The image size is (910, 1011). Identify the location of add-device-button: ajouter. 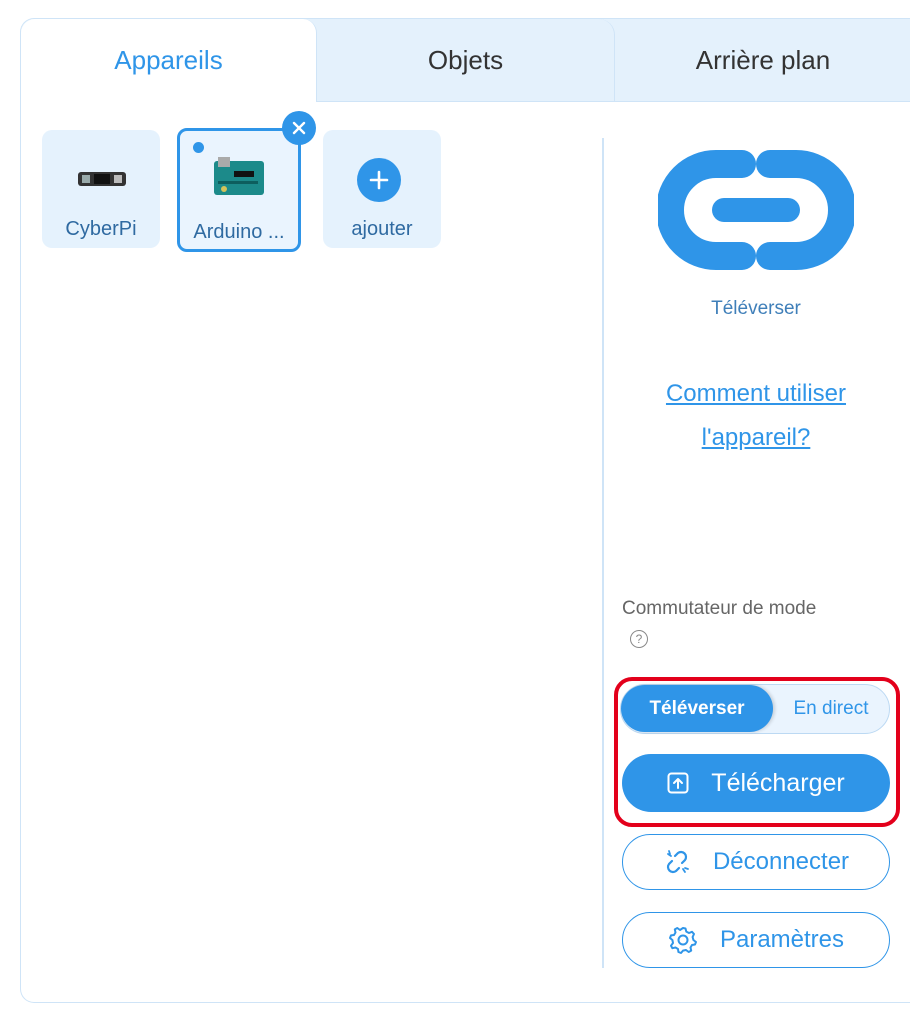
(382, 189).